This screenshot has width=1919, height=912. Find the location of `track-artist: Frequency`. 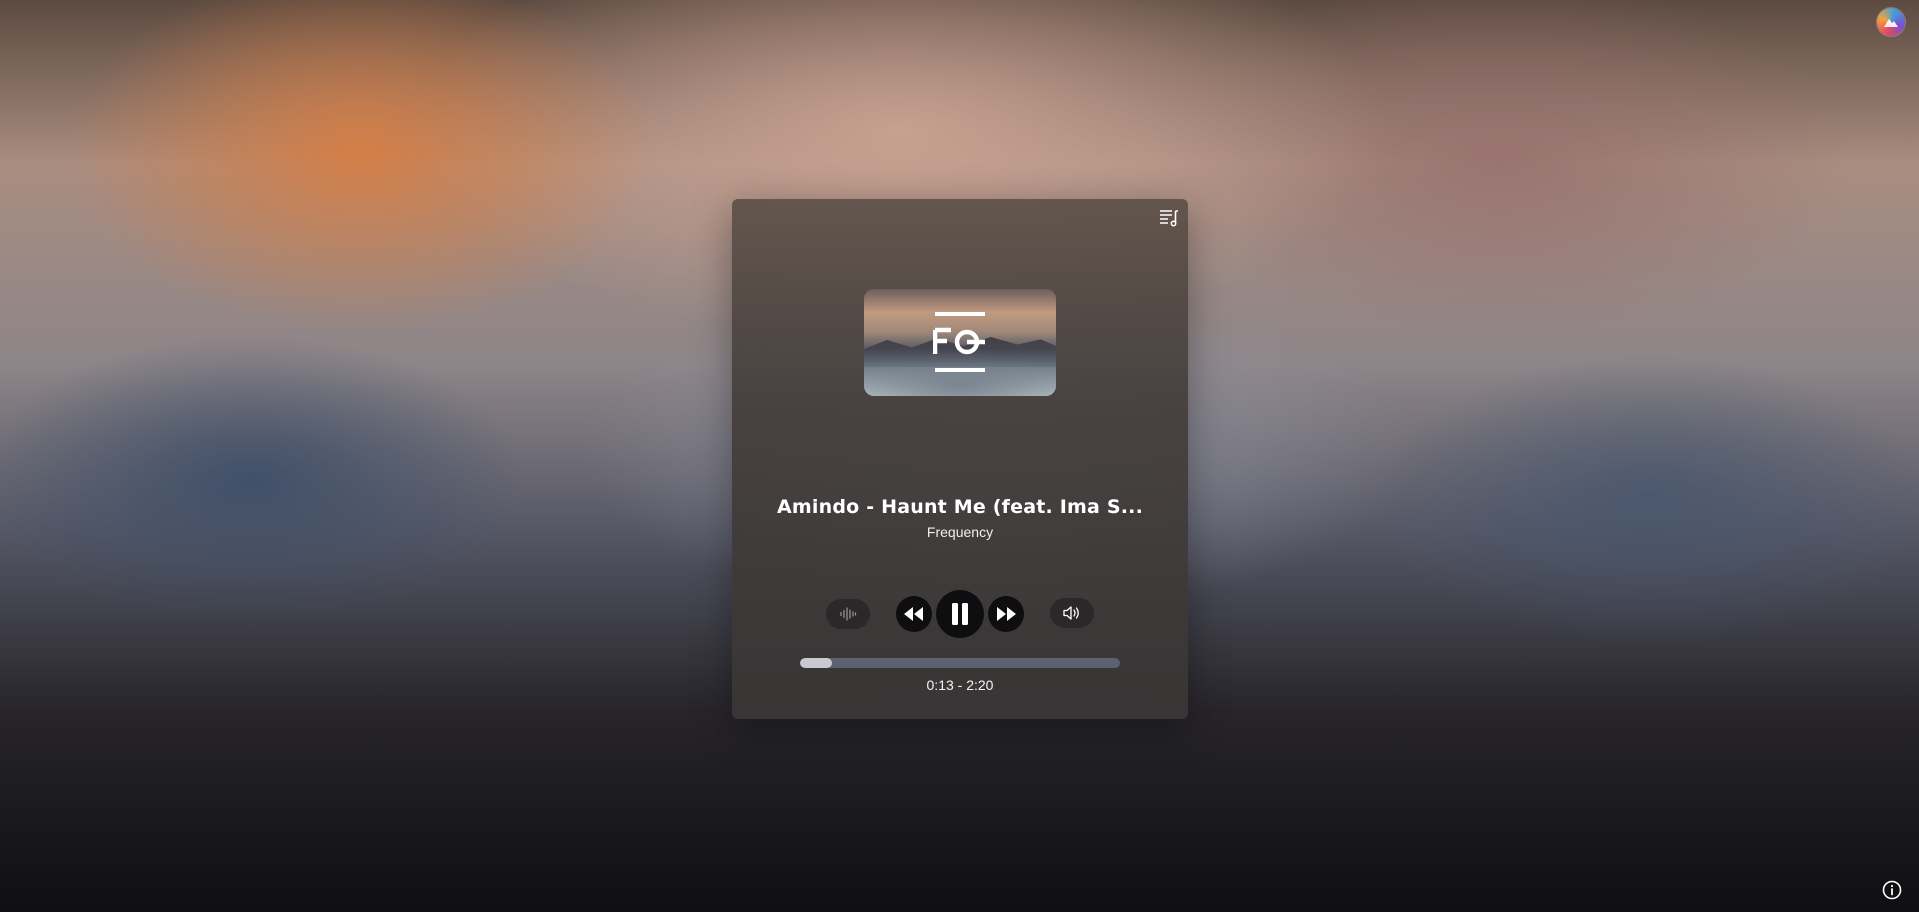

track-artist: Frequency is located at coordinates (960, 532).